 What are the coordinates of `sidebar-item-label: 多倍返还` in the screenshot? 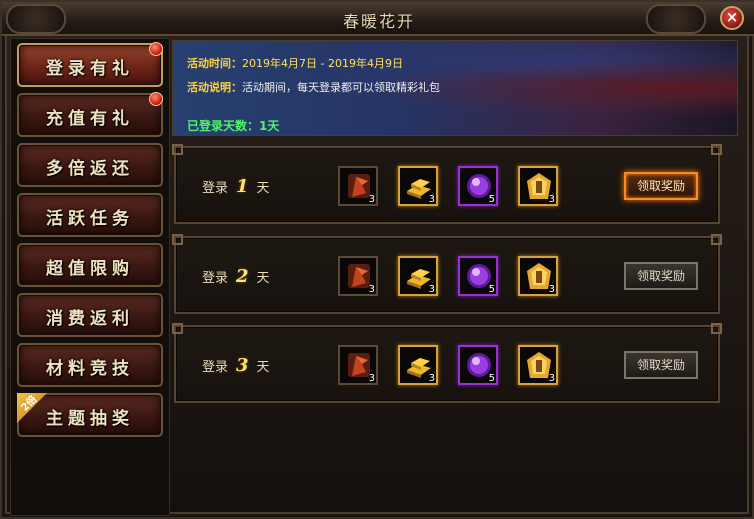 It's located at (90, 169).